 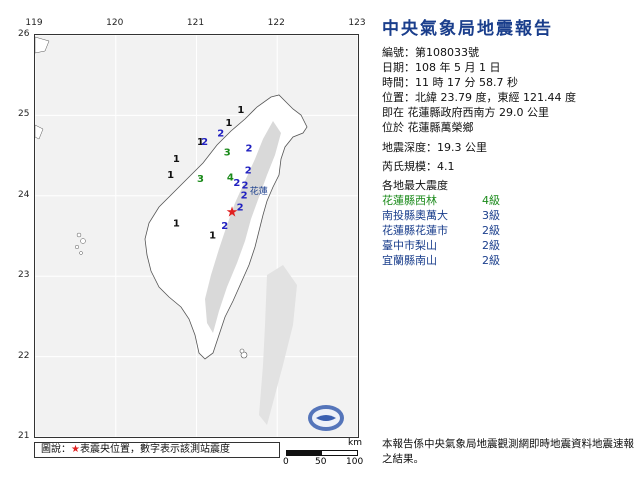 What do you see at coordinates (458, 67) in the screenshot?
I see `date-value: 108 年 5 月 1 日` at bounding box center [458, 67].